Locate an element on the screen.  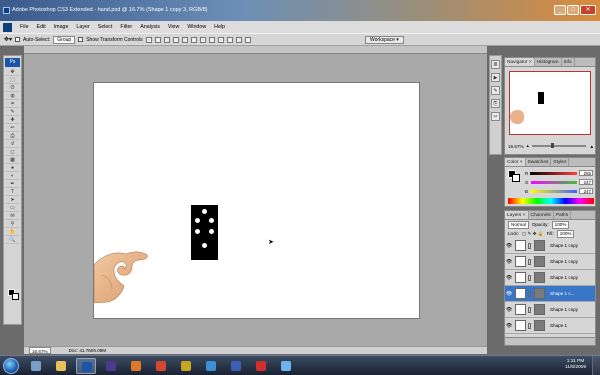
align-middle-icon is located at coordinates (157, 39).